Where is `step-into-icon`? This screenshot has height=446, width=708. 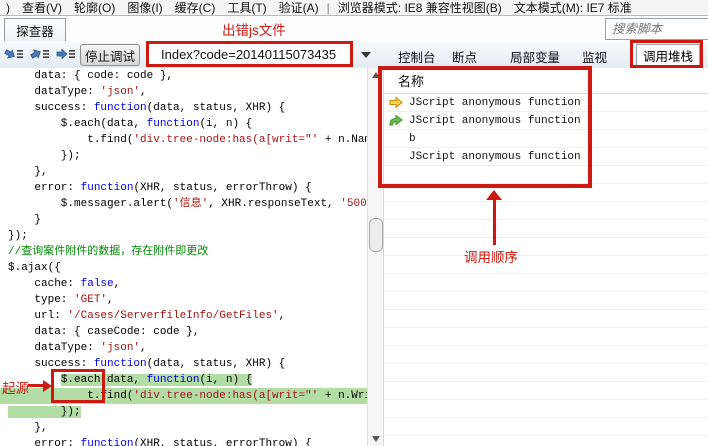
step-into-icon is located at coordinates (14, 54).